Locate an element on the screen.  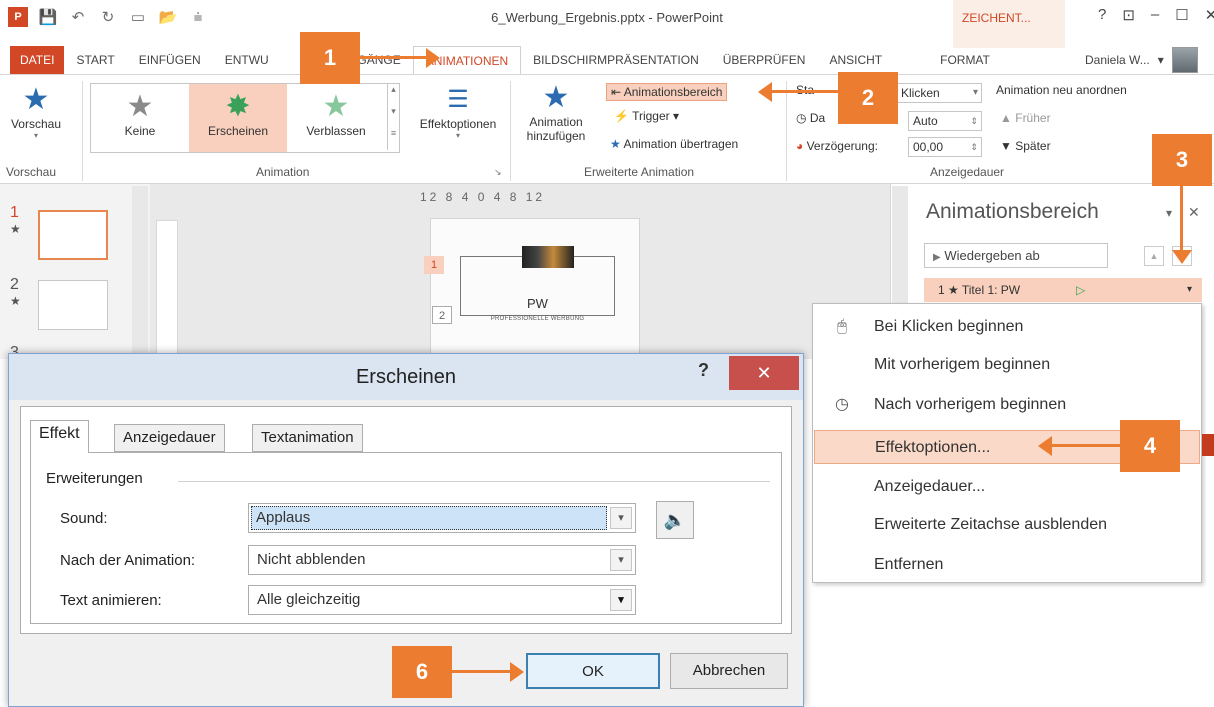
gallery-item-erscheinen: ✸ Erscheinen is located at coordinates (238, 118).